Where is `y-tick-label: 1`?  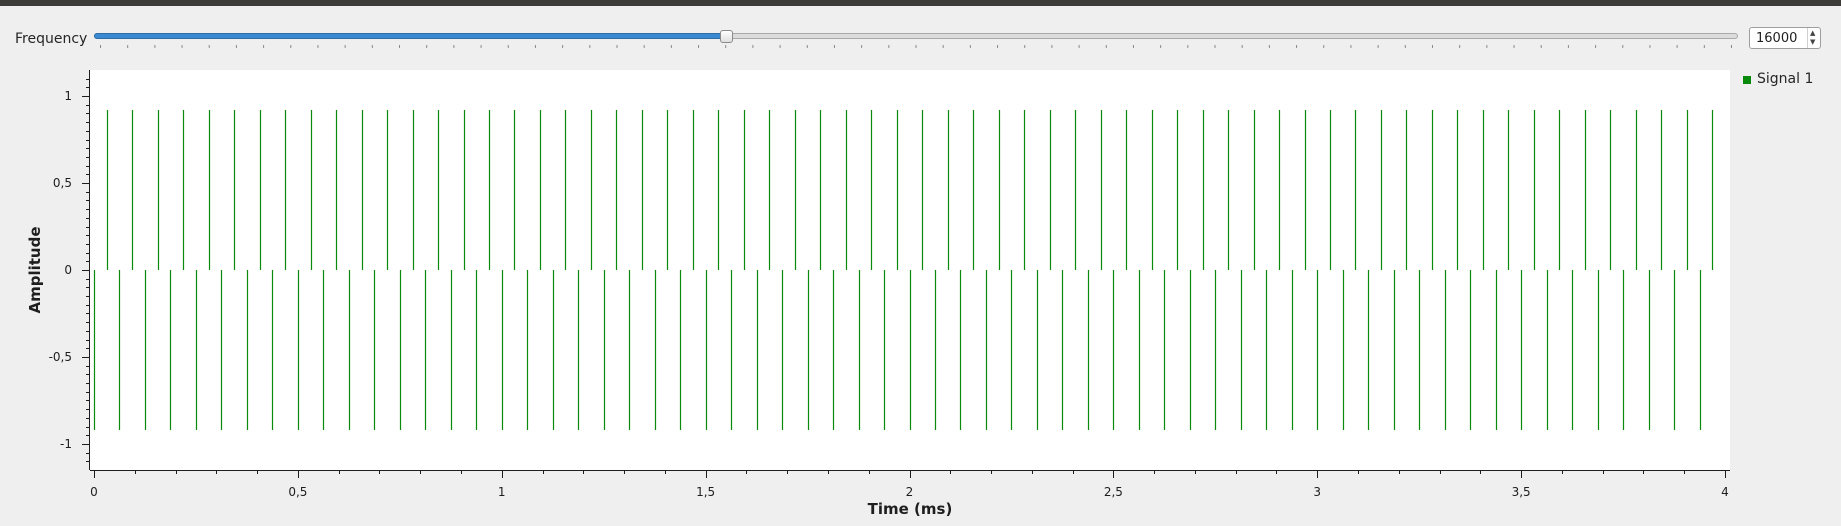 y-tick-label: 1 is located at coordinates (68, 96).